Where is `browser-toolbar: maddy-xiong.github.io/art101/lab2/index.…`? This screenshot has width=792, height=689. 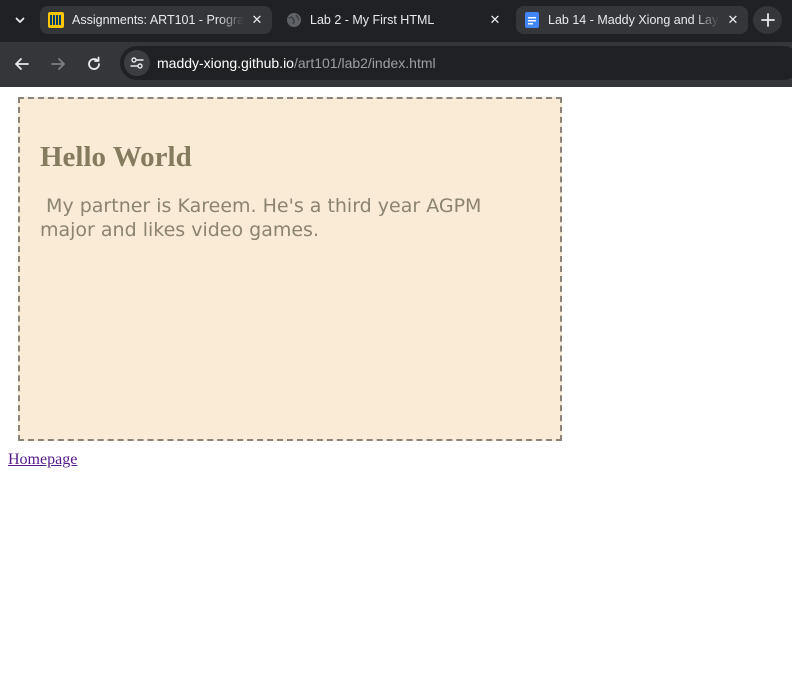 browser-toolbar: maddy-xiong.github.io/art101/lab2/index.… is located at coordinates (396, 64).